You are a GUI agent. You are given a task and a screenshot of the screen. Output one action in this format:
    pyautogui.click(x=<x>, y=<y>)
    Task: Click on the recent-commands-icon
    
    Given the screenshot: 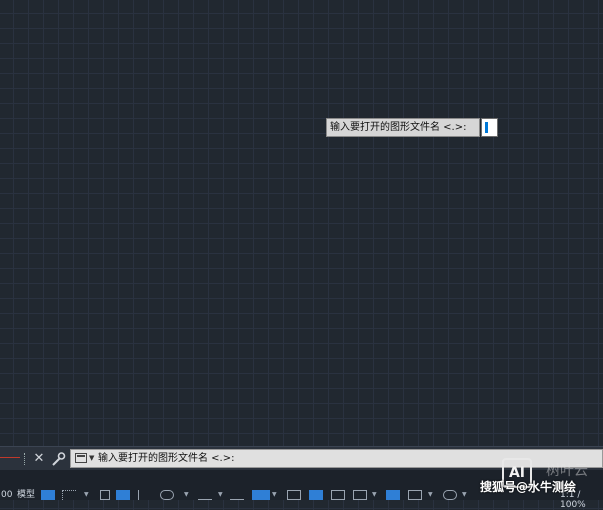 What is the action you would take?
    pyautogui.click(x=81, y=458)
    